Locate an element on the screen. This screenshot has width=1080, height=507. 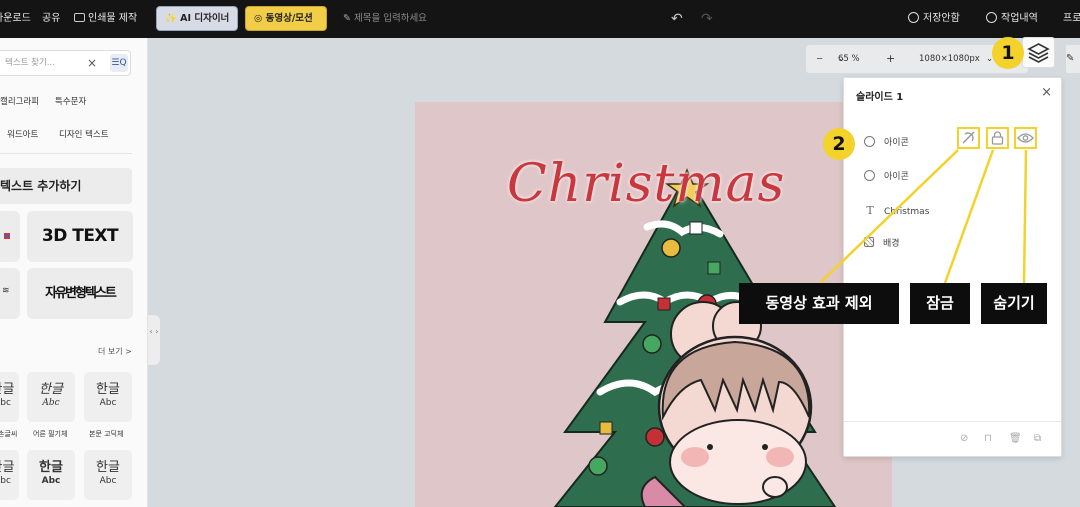
text-style-tile: ≋ is located at coordinates (10, 293).